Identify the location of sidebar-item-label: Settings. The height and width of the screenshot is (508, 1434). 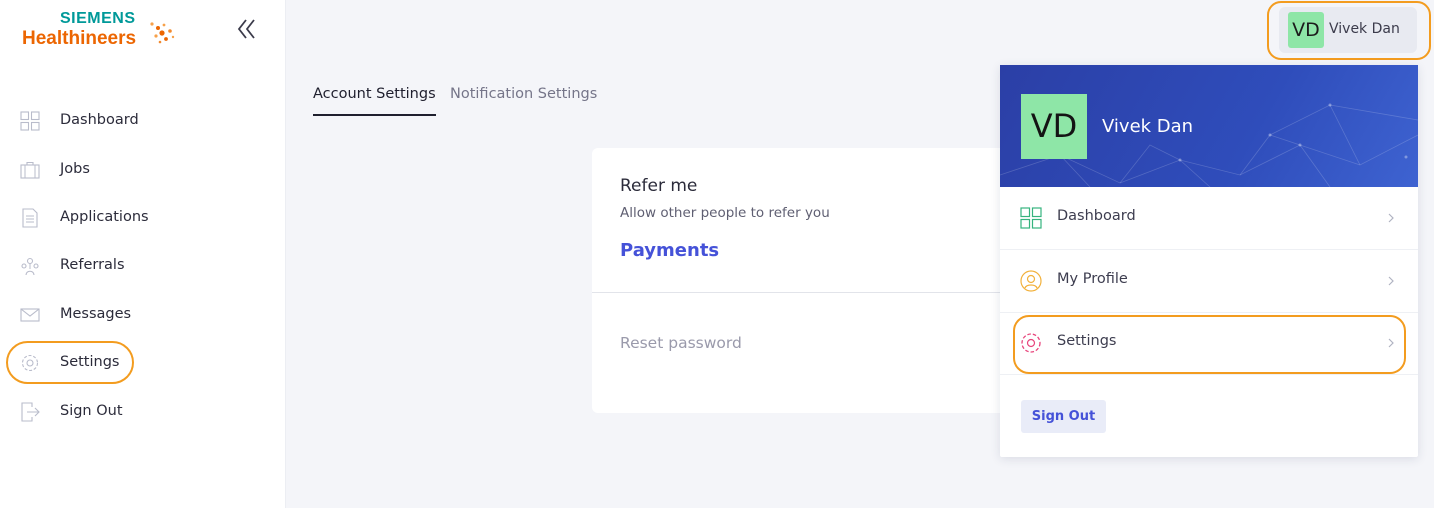
(90, 362).